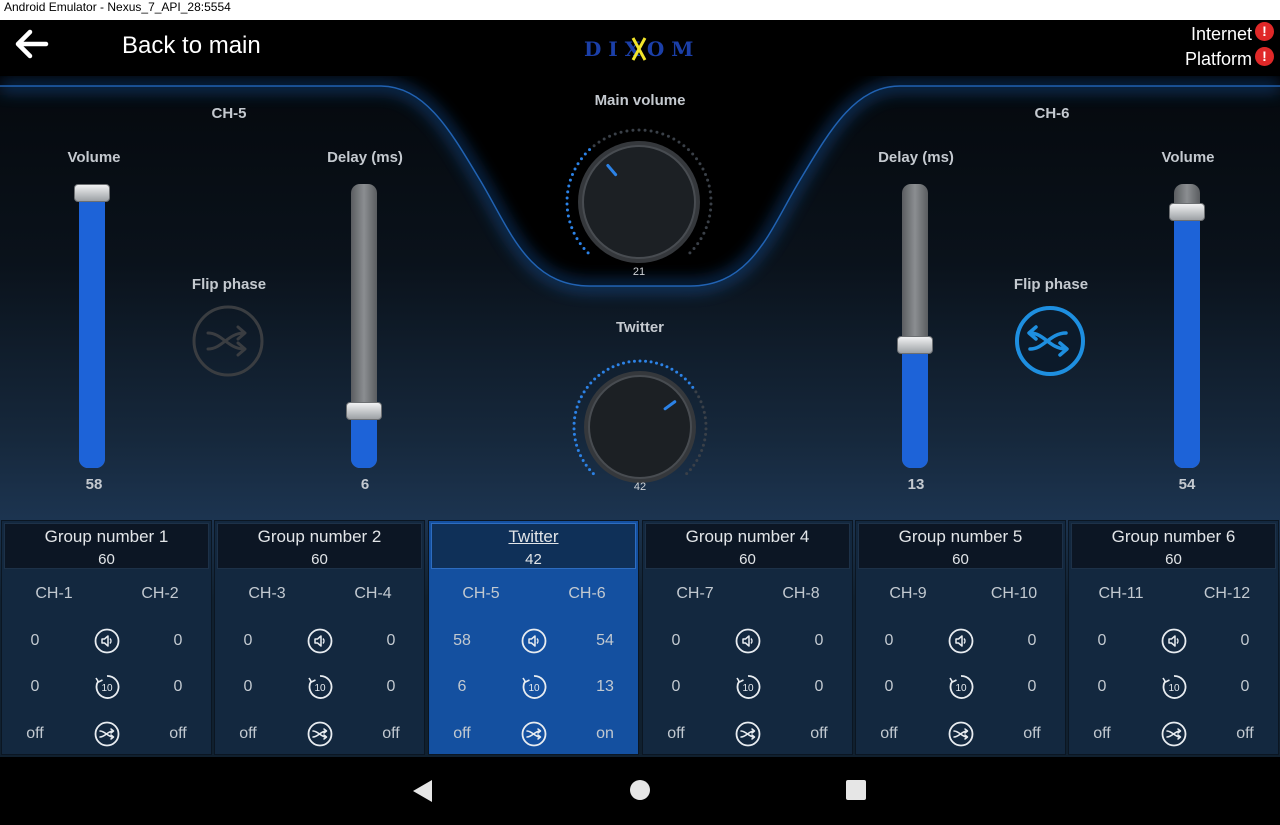 This screenshot has height=825, width=1280. Describe the element at coordinates (856, 790) in the screenshot. I see `nav-recents-icon` at that location.